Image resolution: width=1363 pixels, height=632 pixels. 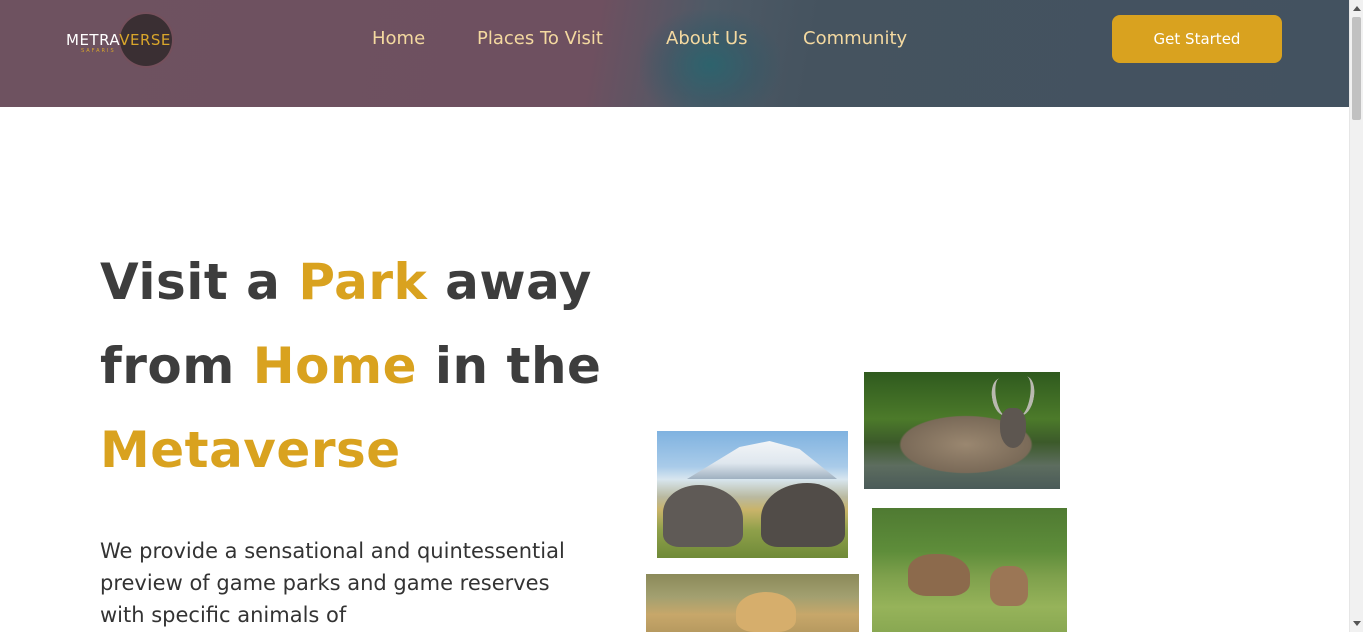 I want to click on photo-elephants, so click(x=752, y=494).